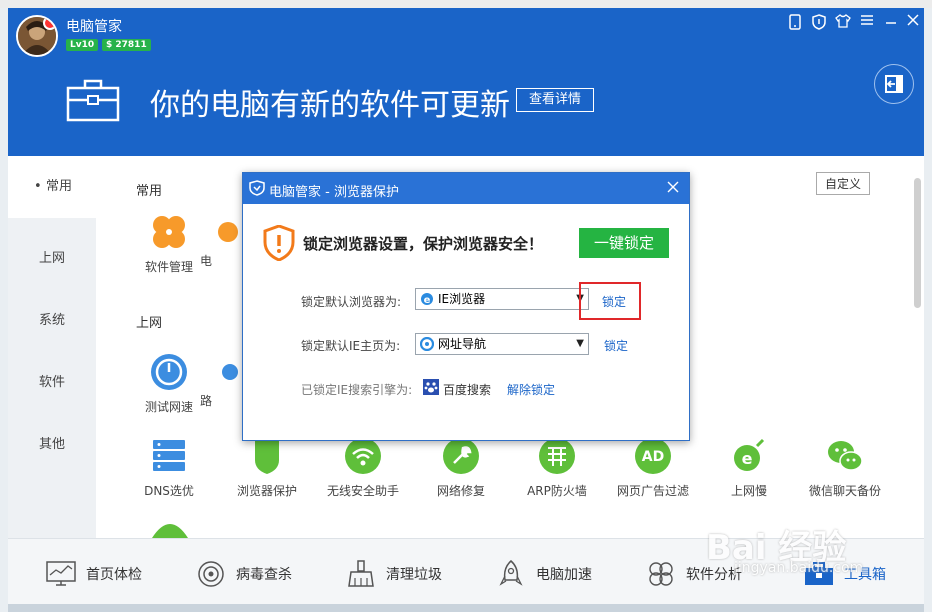 The height and width of the screenshot is (612, 932). Describe the element at coordinates (557, 491) in the screenshot. I see `tool-label: ARP防火墙` at that location.